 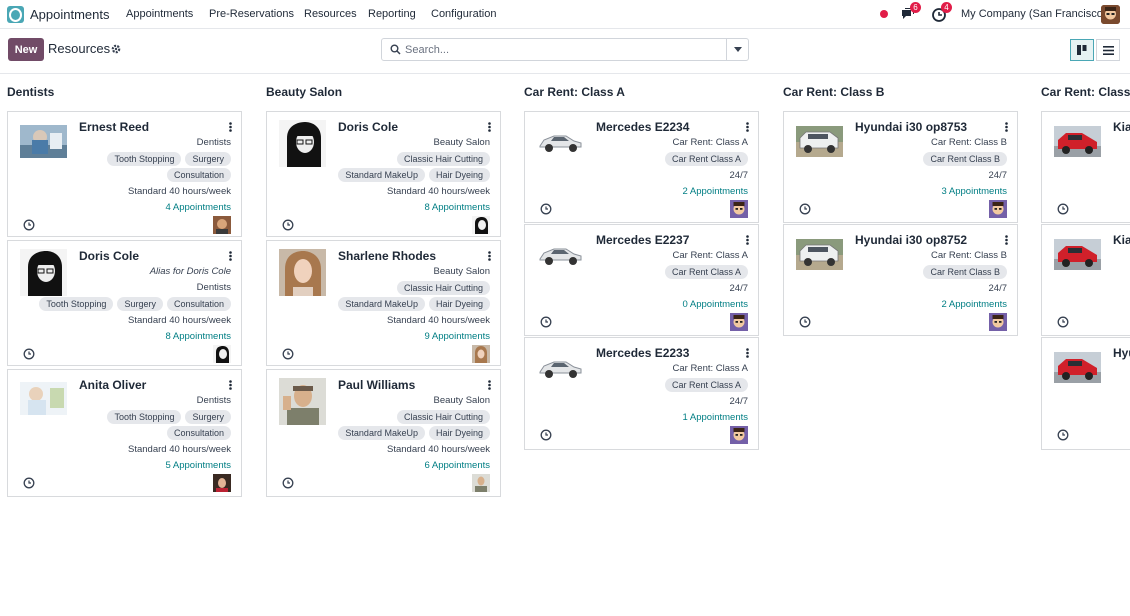 I want to click on appointments-link: 0 Appointments, so click(x=716, y=304).